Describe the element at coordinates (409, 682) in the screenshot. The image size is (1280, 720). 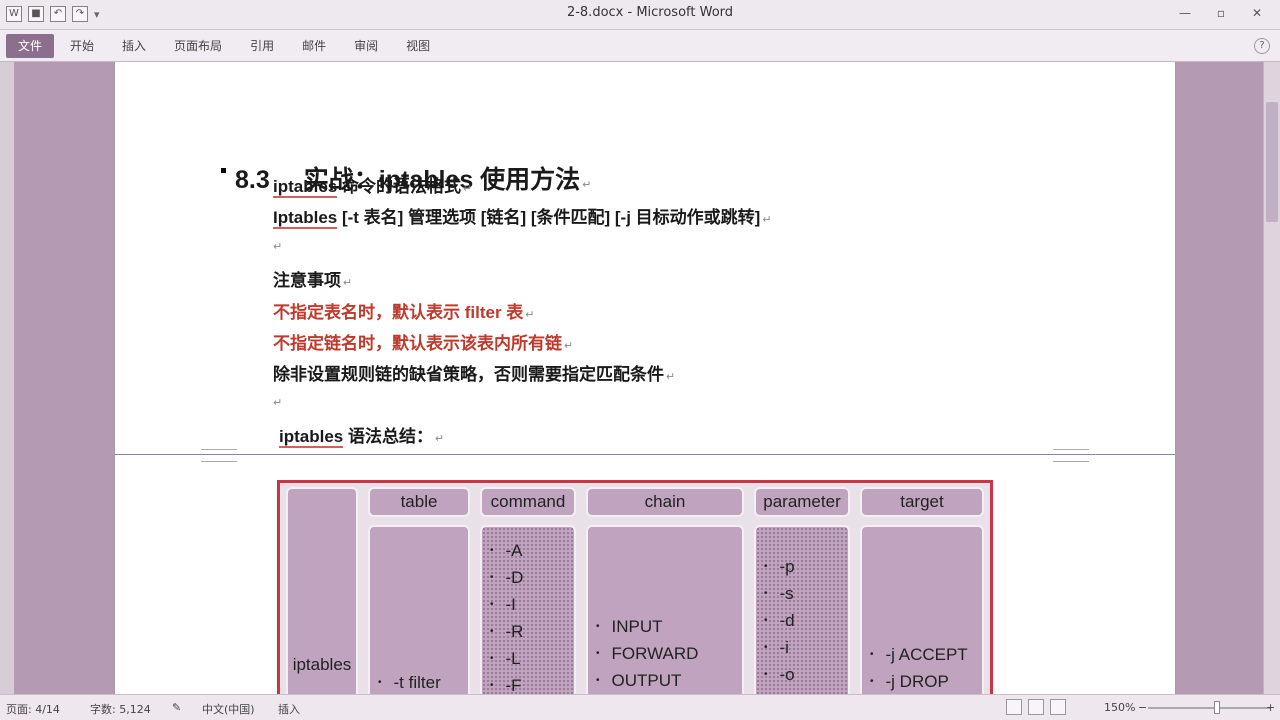
I see `list-item: • -t filter` at that location.